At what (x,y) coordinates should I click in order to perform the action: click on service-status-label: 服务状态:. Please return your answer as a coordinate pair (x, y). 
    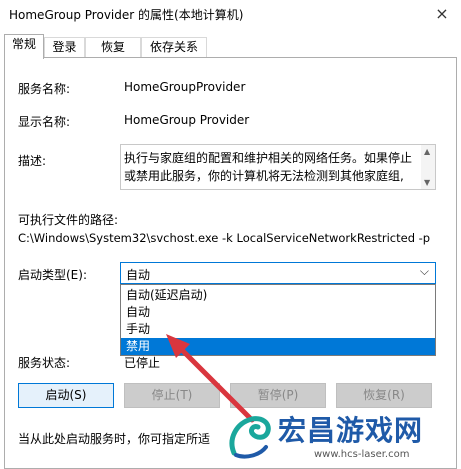
    Looking at the image, I should click on (44, 363).